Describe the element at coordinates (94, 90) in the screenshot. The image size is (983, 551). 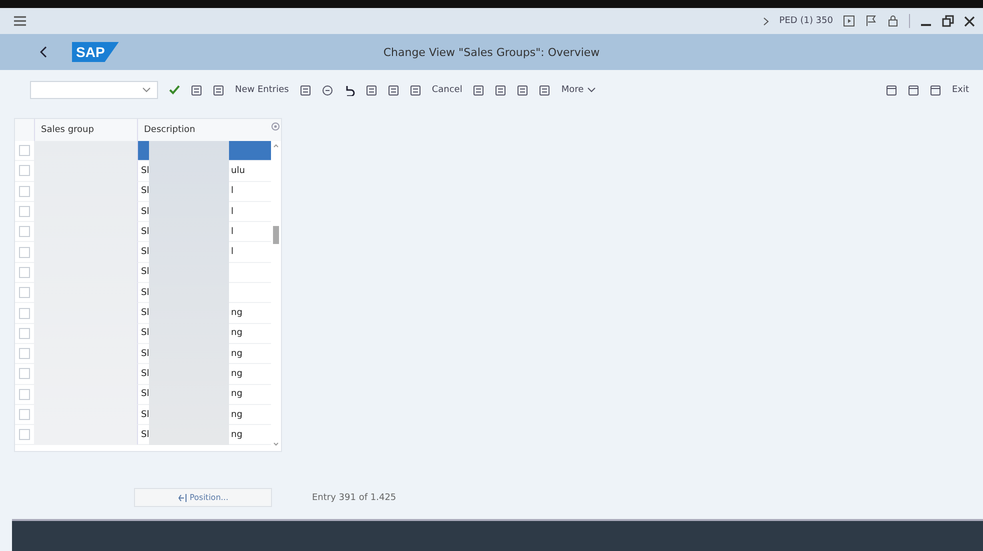
I see `command-field` at that location.